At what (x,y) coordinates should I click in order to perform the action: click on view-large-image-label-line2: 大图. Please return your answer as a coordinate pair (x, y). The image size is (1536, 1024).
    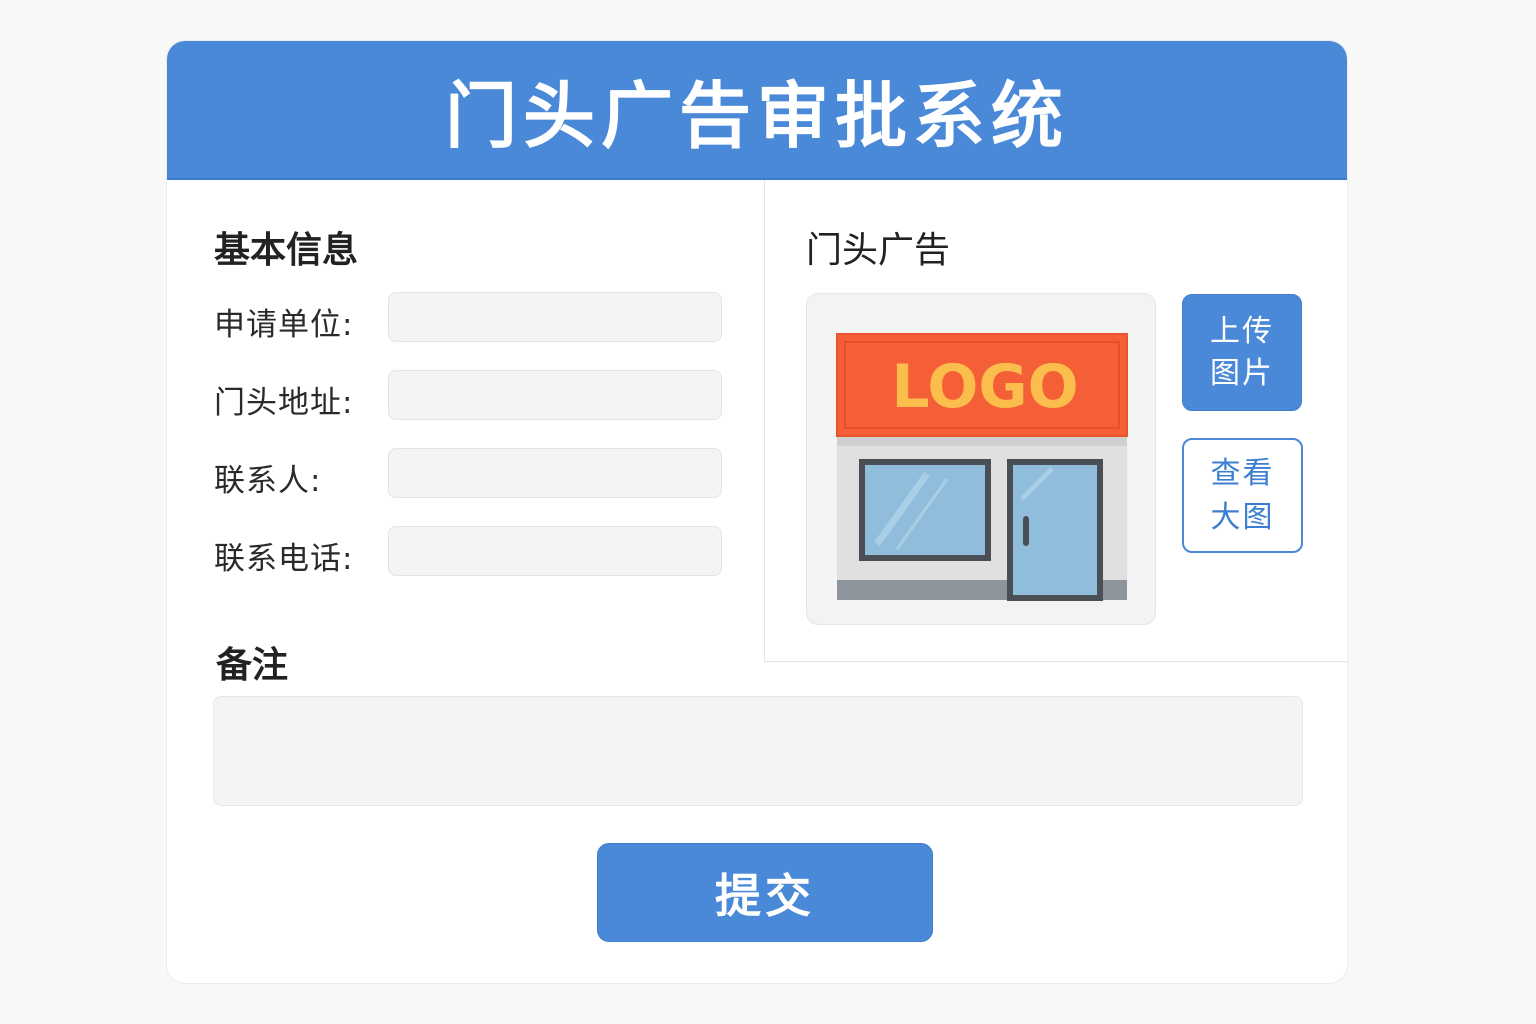
    Looking at the image, I should click on (1242, 517).